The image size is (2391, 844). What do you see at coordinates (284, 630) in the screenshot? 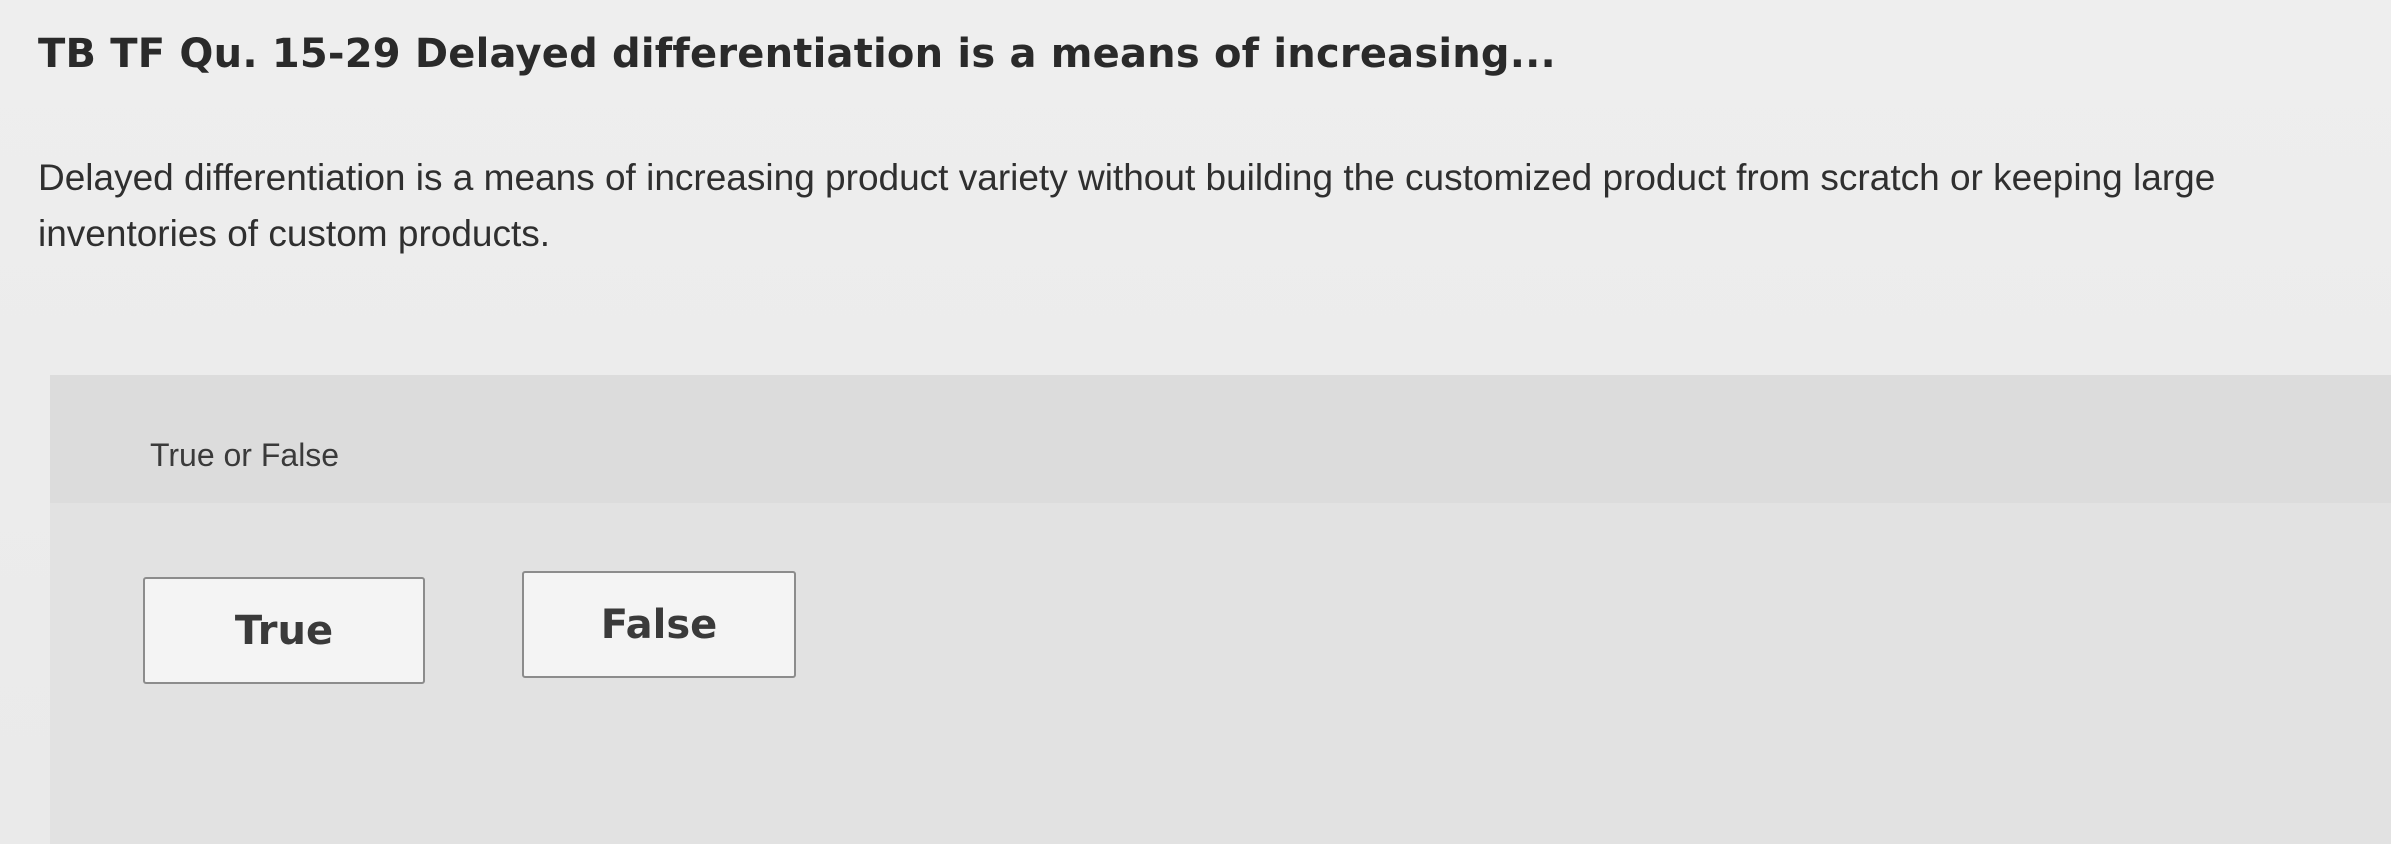
I see `true-button: True` at bounding box center [284, 630].